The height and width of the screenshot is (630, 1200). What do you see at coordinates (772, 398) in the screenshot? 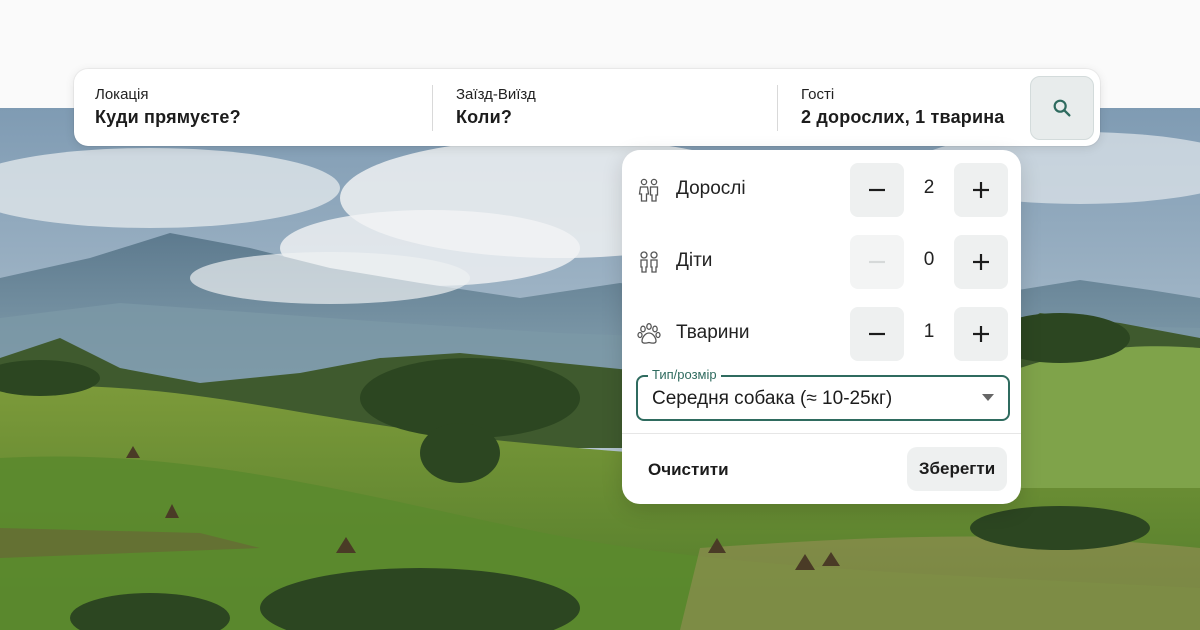
I see `pet-type-value: Середня собака (≈ 10-25кг)` at bounding box center [772, 398].